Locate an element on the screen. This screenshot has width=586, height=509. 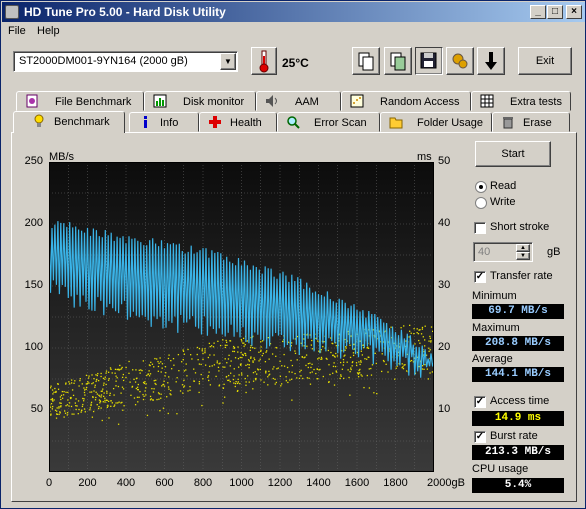
copy-screenshot-button is located at coordinates (398, 61).